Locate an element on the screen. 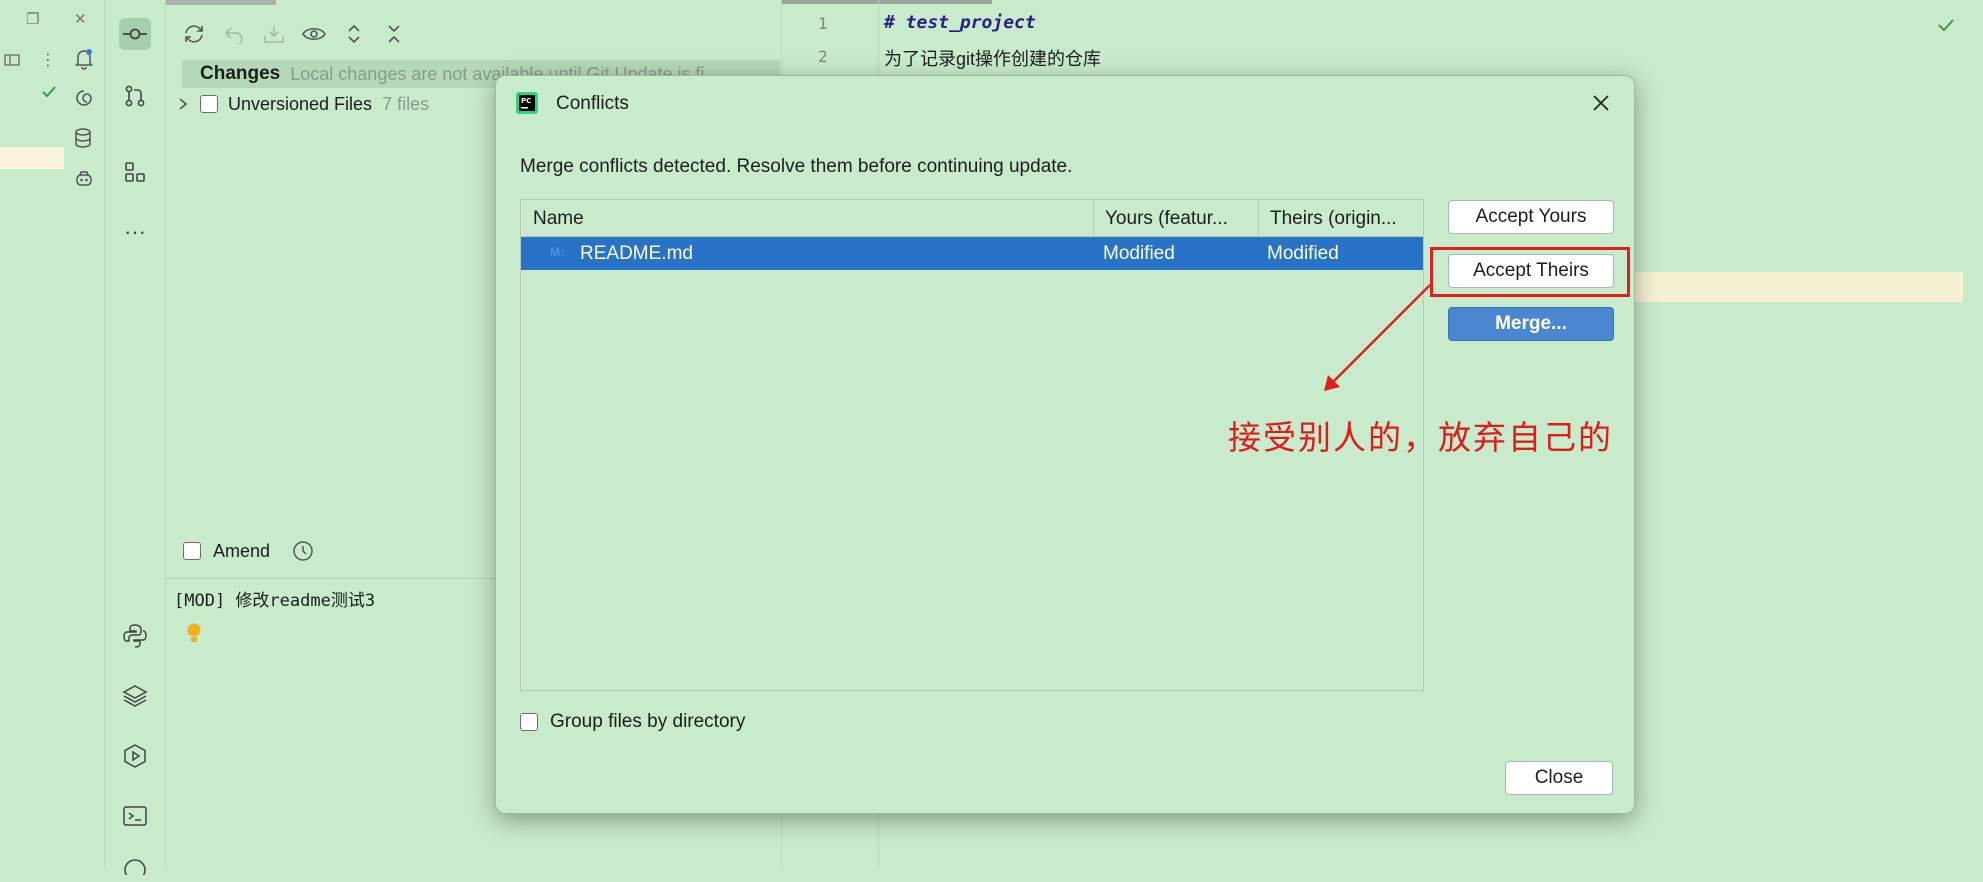 The width and height of the screenshot is (1983, 882). yours-status: Modified is located at coordinates (1139, 253).